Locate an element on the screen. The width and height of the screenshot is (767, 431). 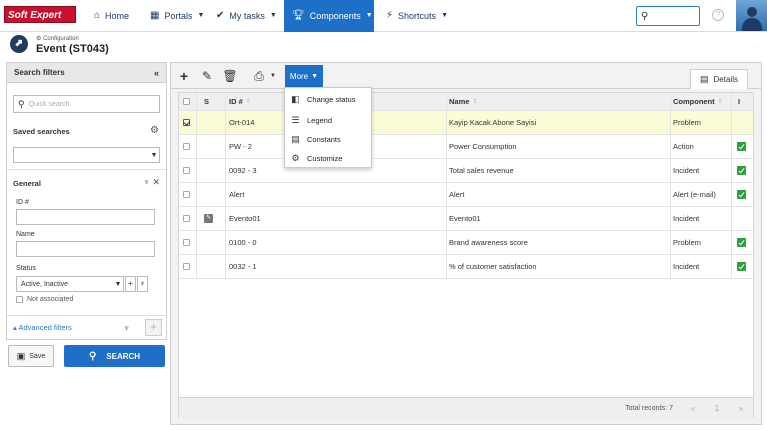
table-row: Ort-014 Kayip Kacak Abone Sayisi Problem is located at coordinates (466, 123).